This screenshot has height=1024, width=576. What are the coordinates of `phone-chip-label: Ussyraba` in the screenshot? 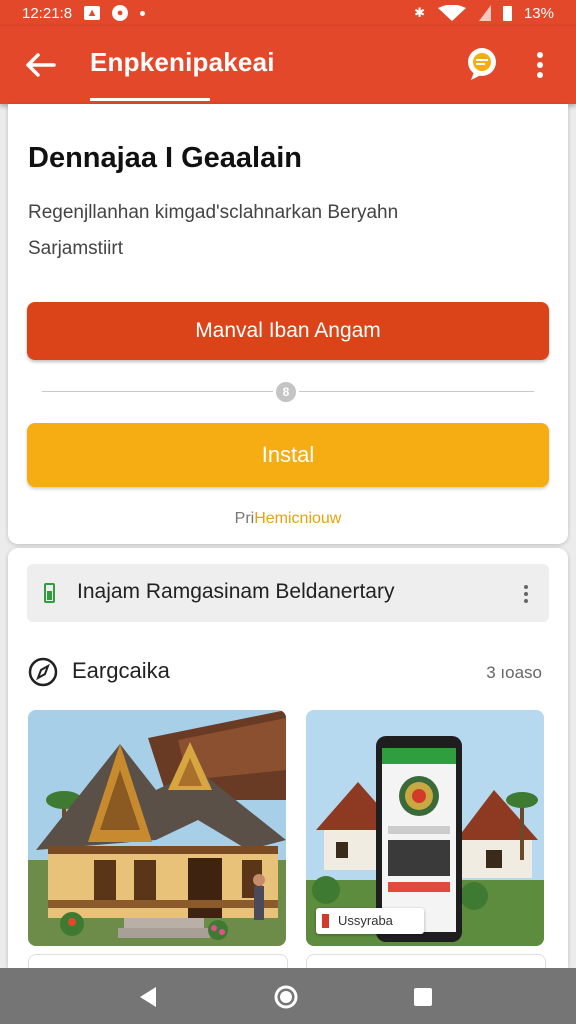 It's located at (365, 920).